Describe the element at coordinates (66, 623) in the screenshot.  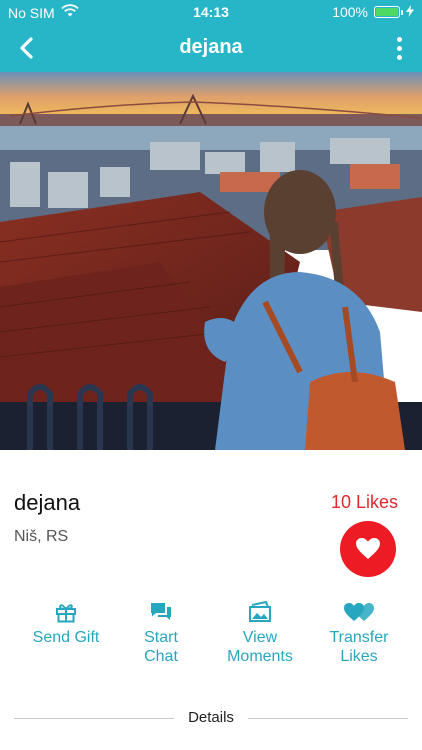
I see `send-gift-button: Send Gift` at that location.